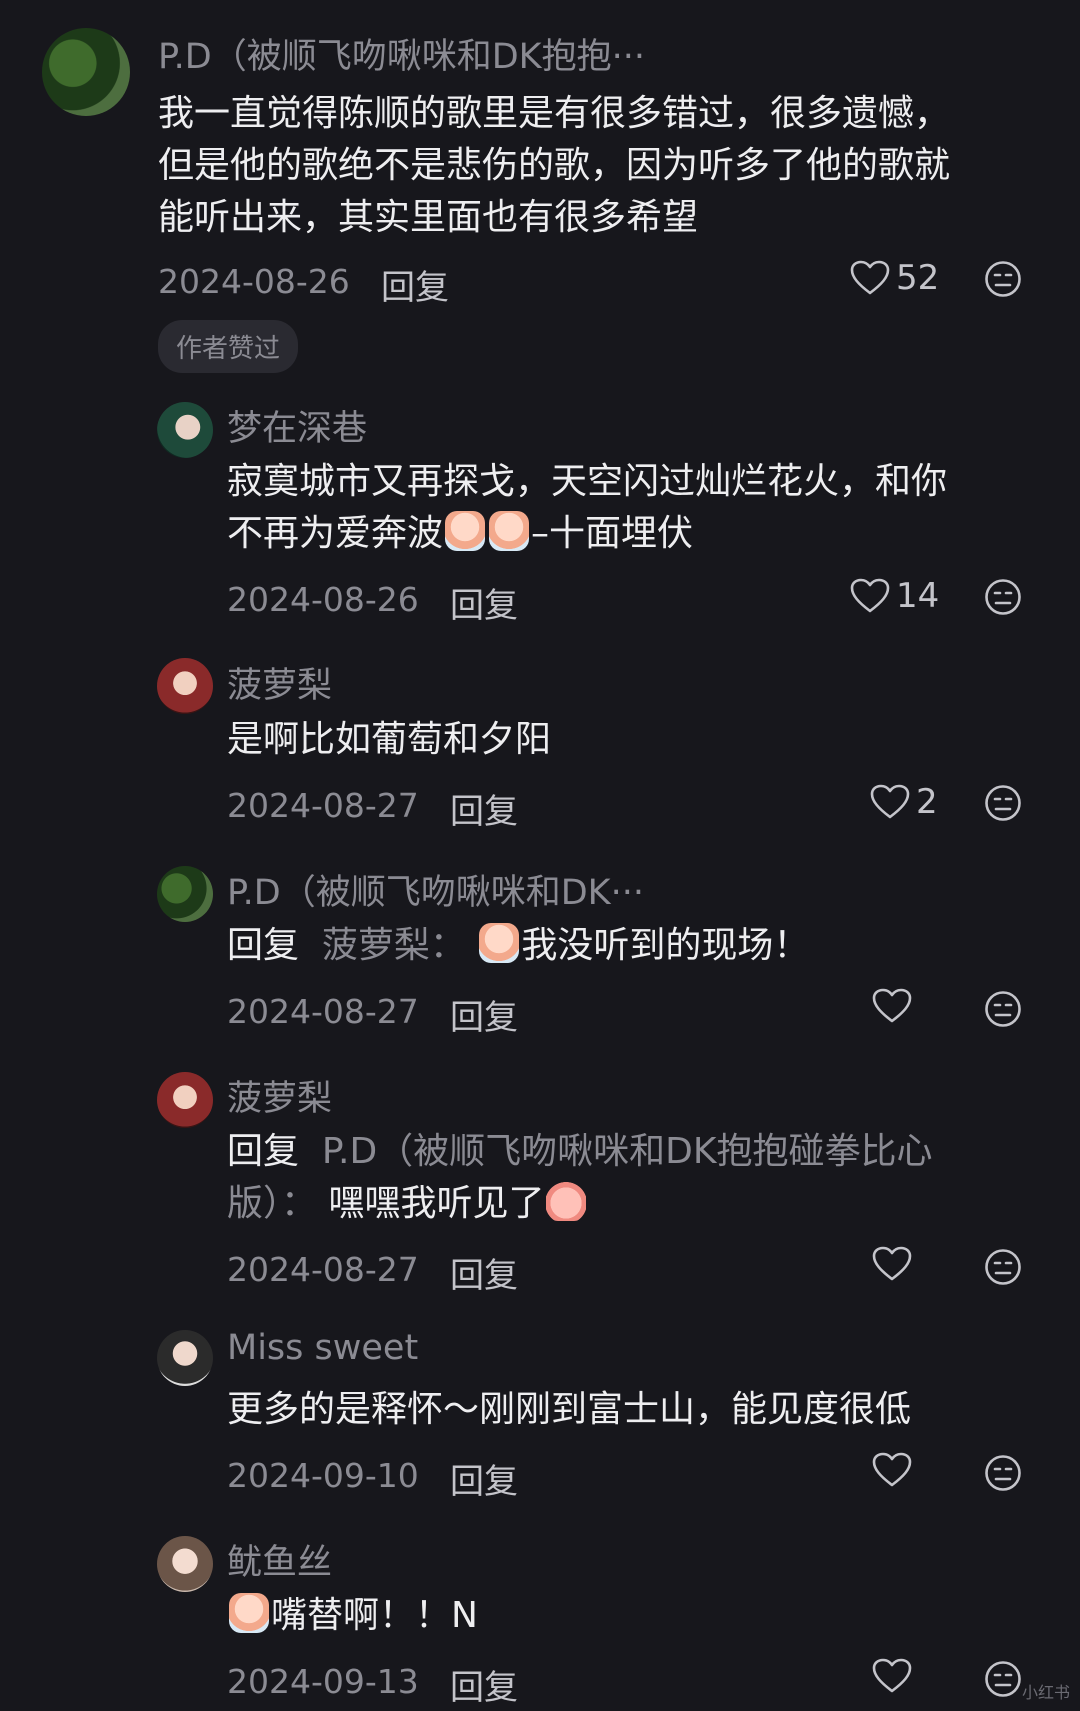  Describe the element at coordinates (401, 53) in the screenshot. I see `comment-author: P.D（被顺飞吻啾咪和DK抱抱···` at that location.